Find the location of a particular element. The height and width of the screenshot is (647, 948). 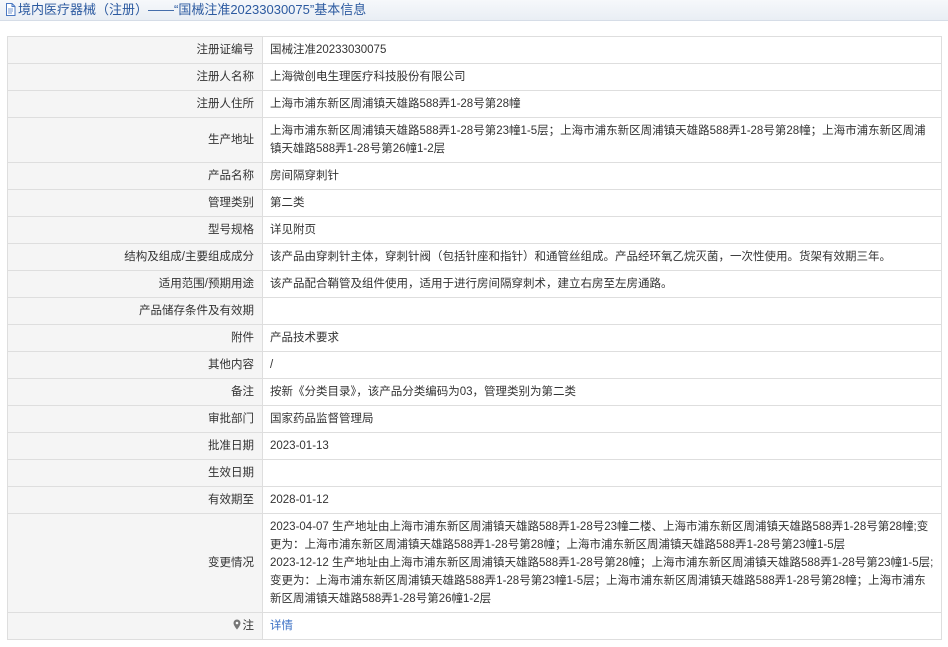

note-value: 详情 is located at coordinates (602, 626).